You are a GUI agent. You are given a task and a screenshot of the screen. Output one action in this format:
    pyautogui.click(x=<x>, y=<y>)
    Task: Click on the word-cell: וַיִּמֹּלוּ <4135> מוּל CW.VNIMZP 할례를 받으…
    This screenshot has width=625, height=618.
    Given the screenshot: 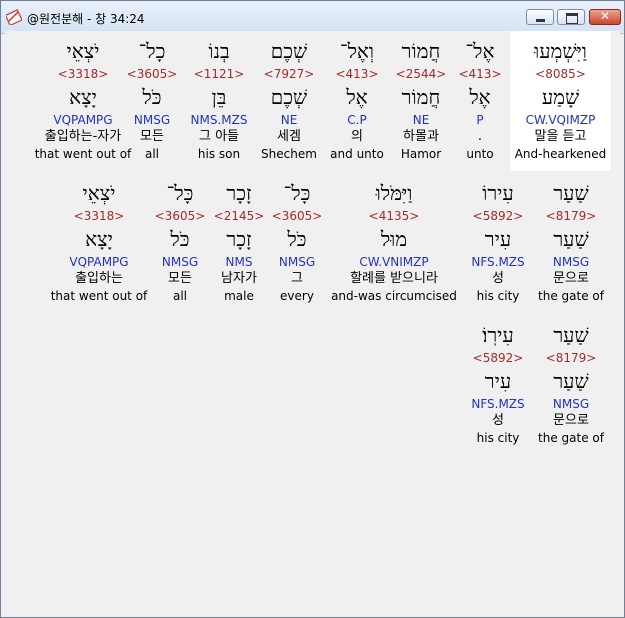 What is the action you would take?
    pyautogui.click(x=394, y=241)
    